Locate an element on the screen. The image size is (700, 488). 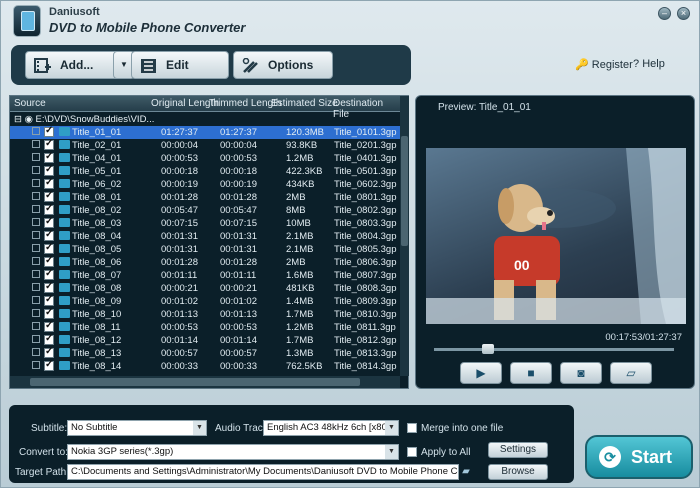
help-link: ? Help is located at coordinates (649, 64).